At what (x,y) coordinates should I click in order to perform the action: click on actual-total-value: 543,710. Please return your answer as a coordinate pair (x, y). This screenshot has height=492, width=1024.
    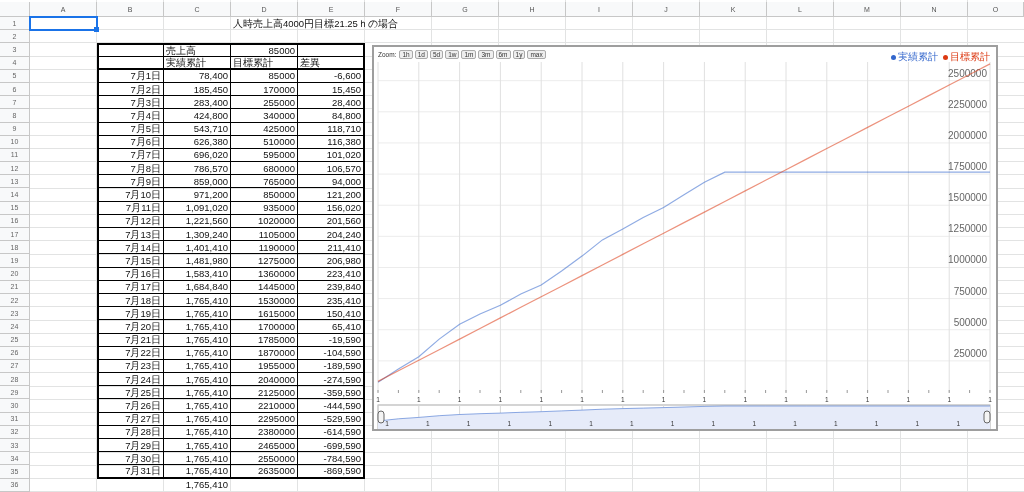
    Looking at the image, I should click on (210, 129).